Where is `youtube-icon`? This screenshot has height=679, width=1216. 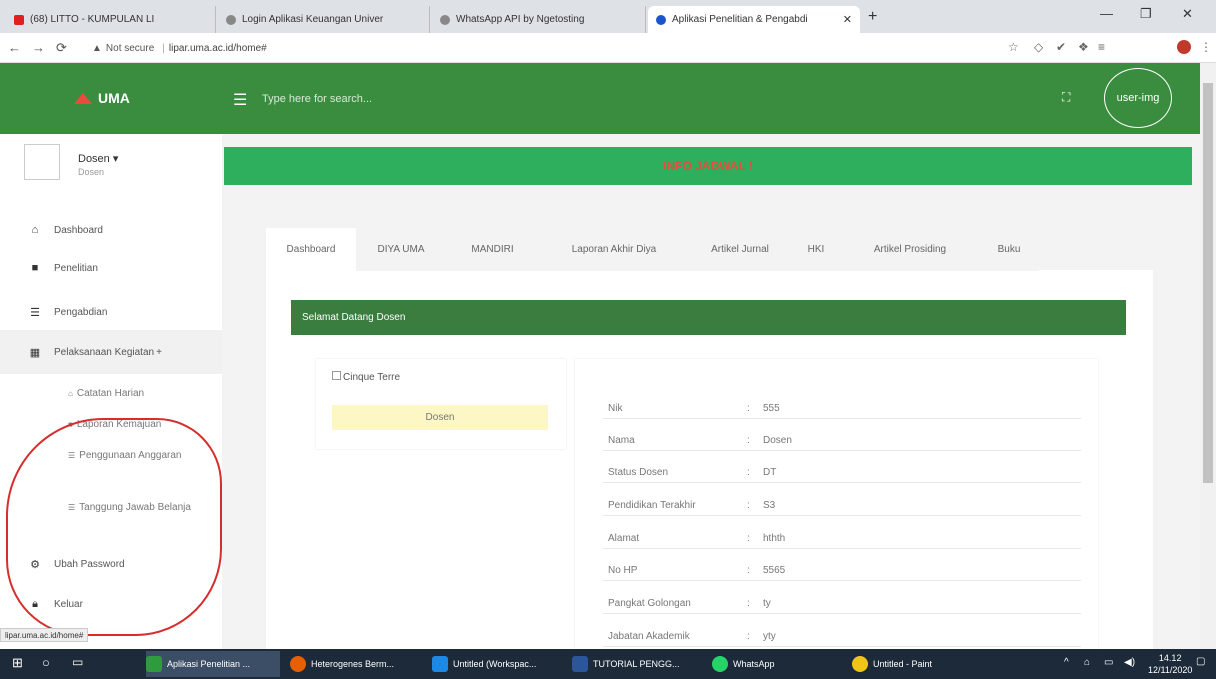 youtube-icon is located at coordinates (19, 19).